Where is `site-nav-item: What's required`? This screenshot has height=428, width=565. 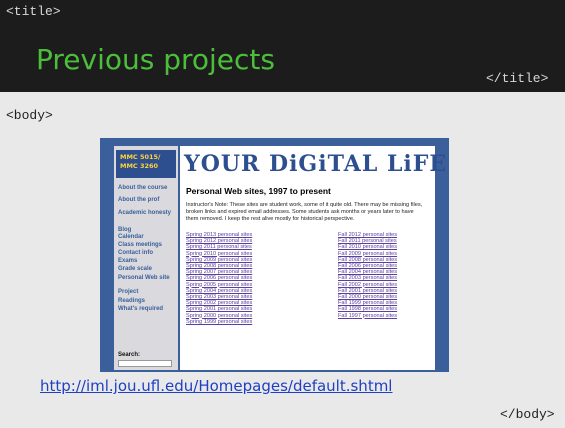
site-nav-item: What's required is located at coordinates (147, 309).